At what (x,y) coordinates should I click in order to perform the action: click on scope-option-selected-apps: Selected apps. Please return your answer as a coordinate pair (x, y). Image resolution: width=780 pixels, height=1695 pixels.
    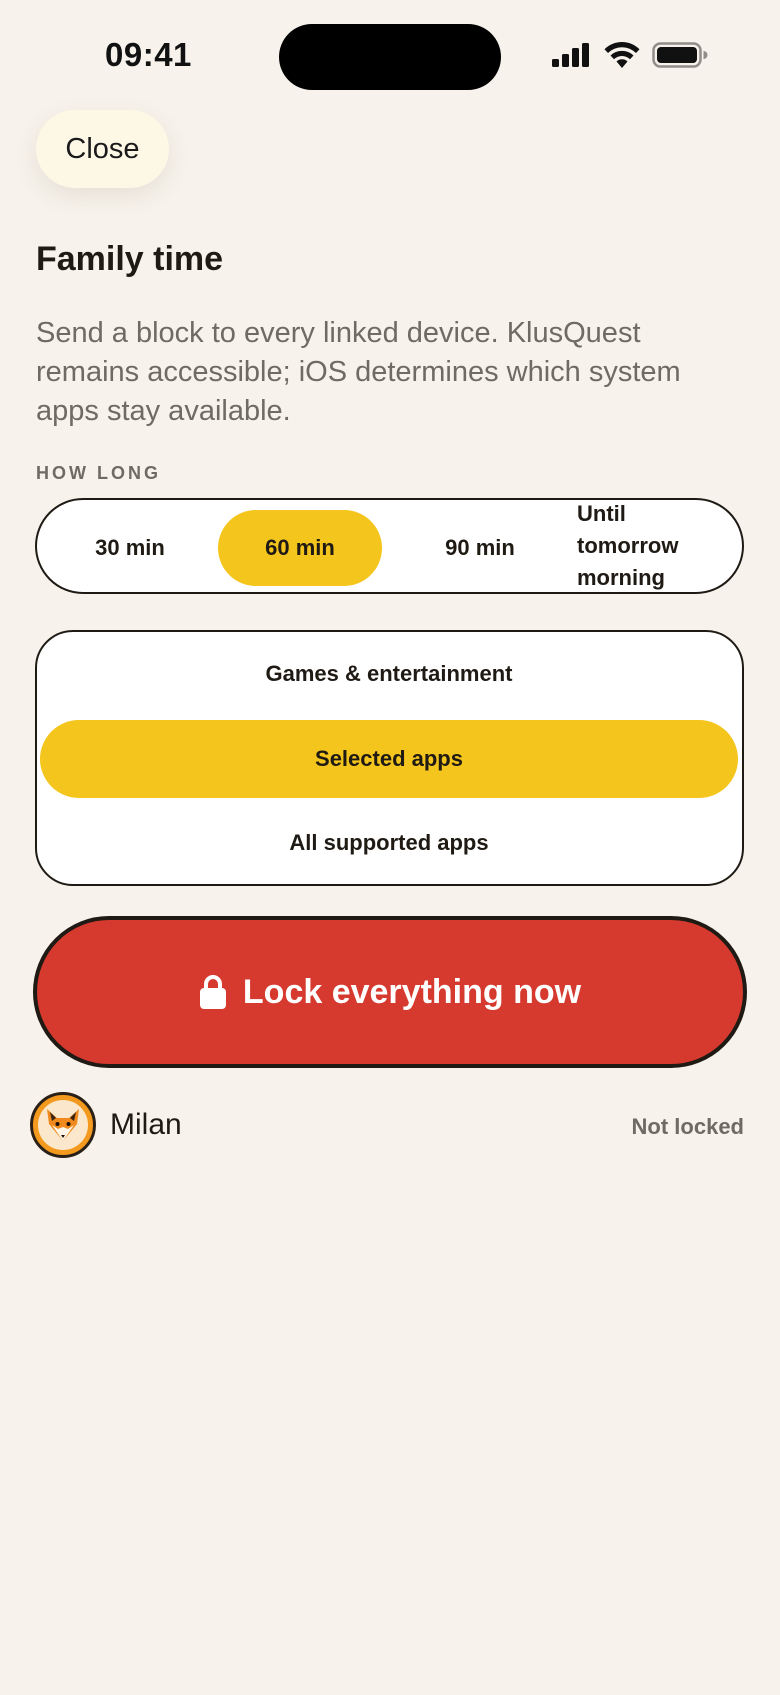
    Looking at the image, I should click on (389, 759).